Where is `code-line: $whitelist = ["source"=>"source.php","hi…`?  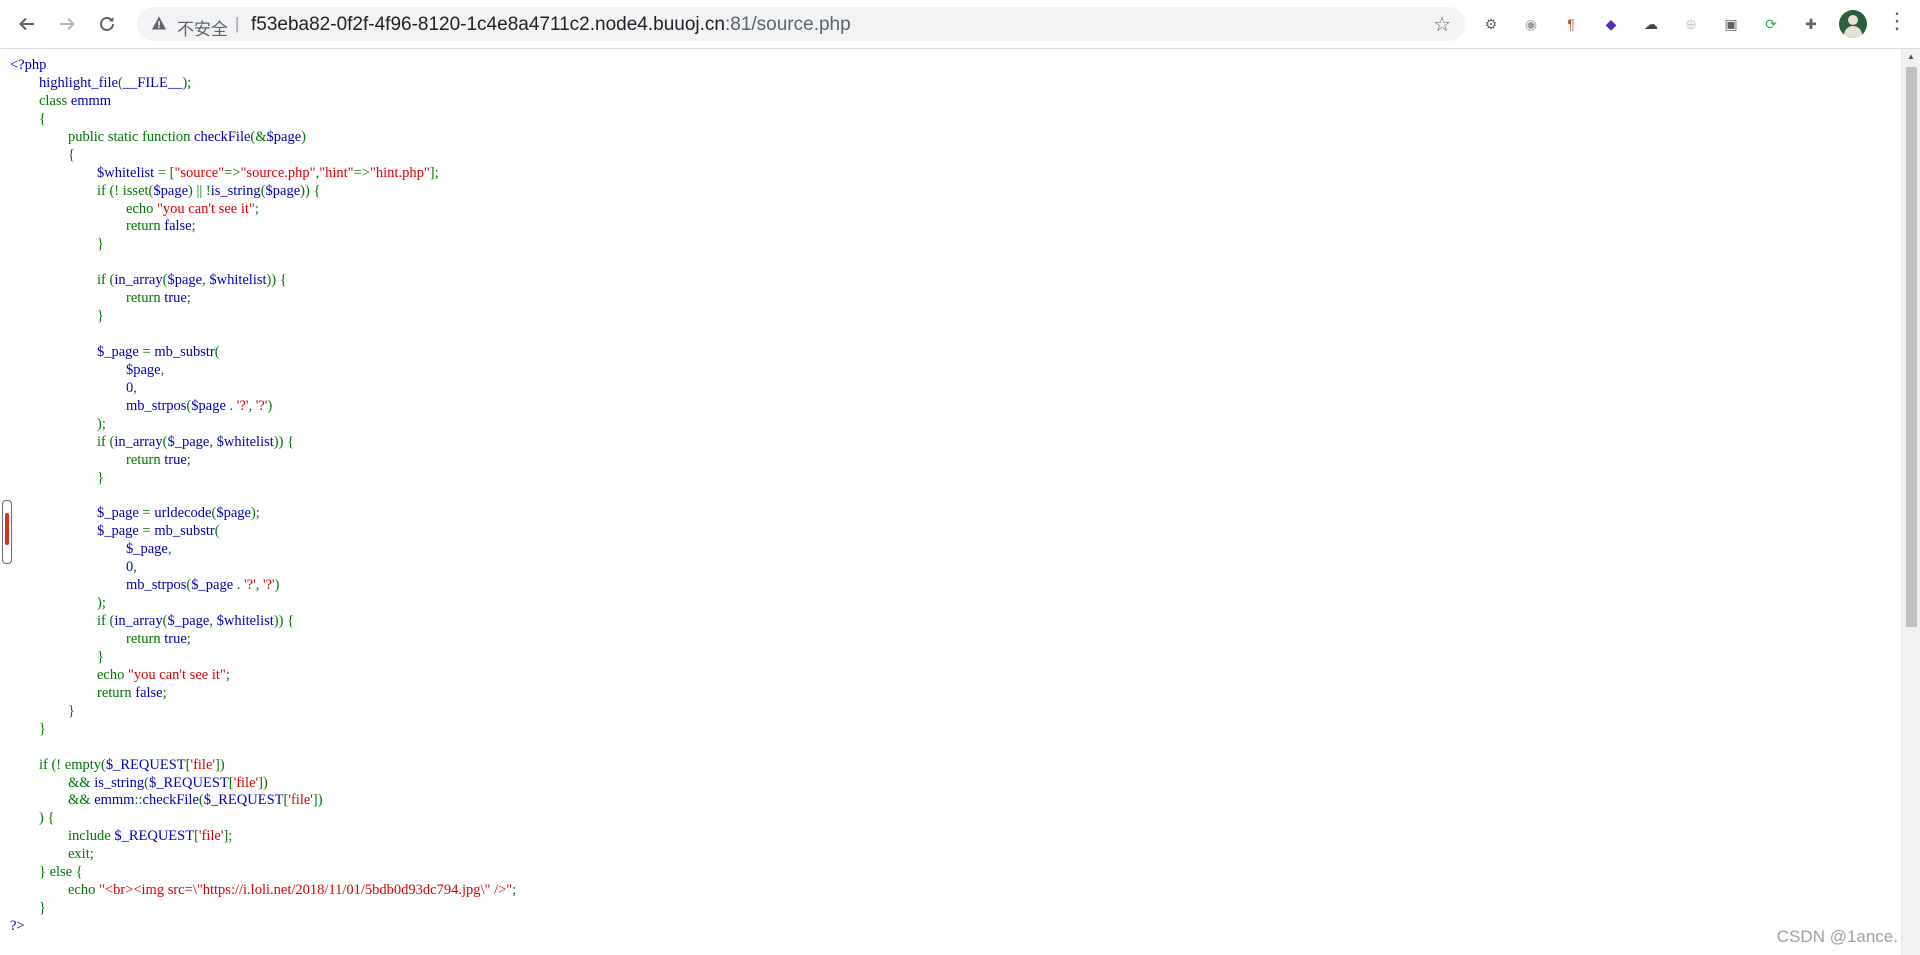 code-line: $whitelist = ["source"=>"source.php","hi… is located at coordinates (263, 174).